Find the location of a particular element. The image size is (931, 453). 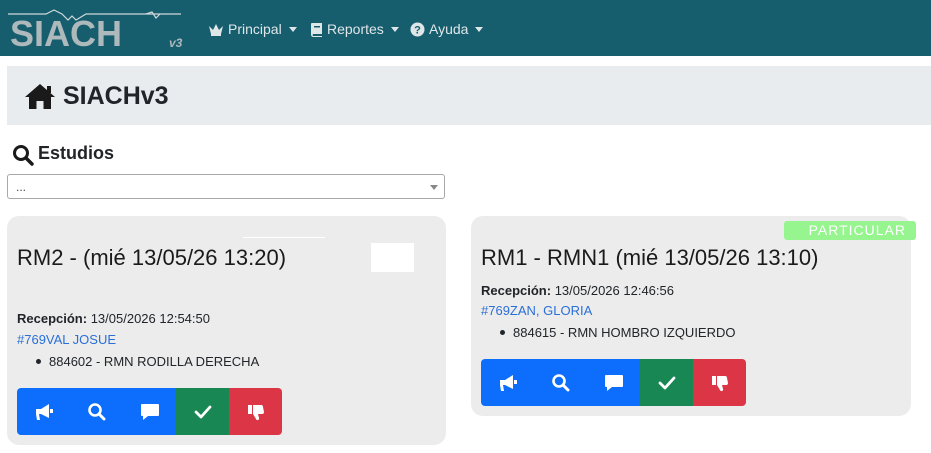

nav-principal: Principal is located at coordinates (252, 29).